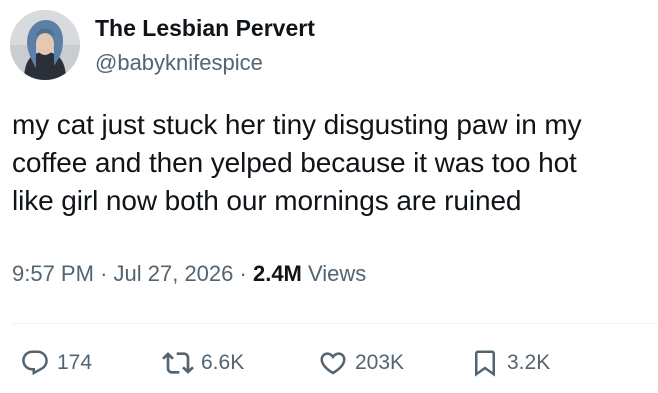 The width and height of the screenshot is (658, 393). Describe the element at coordinates (380, 362) in the screenshot. I see `like-count: 203K` at that location.